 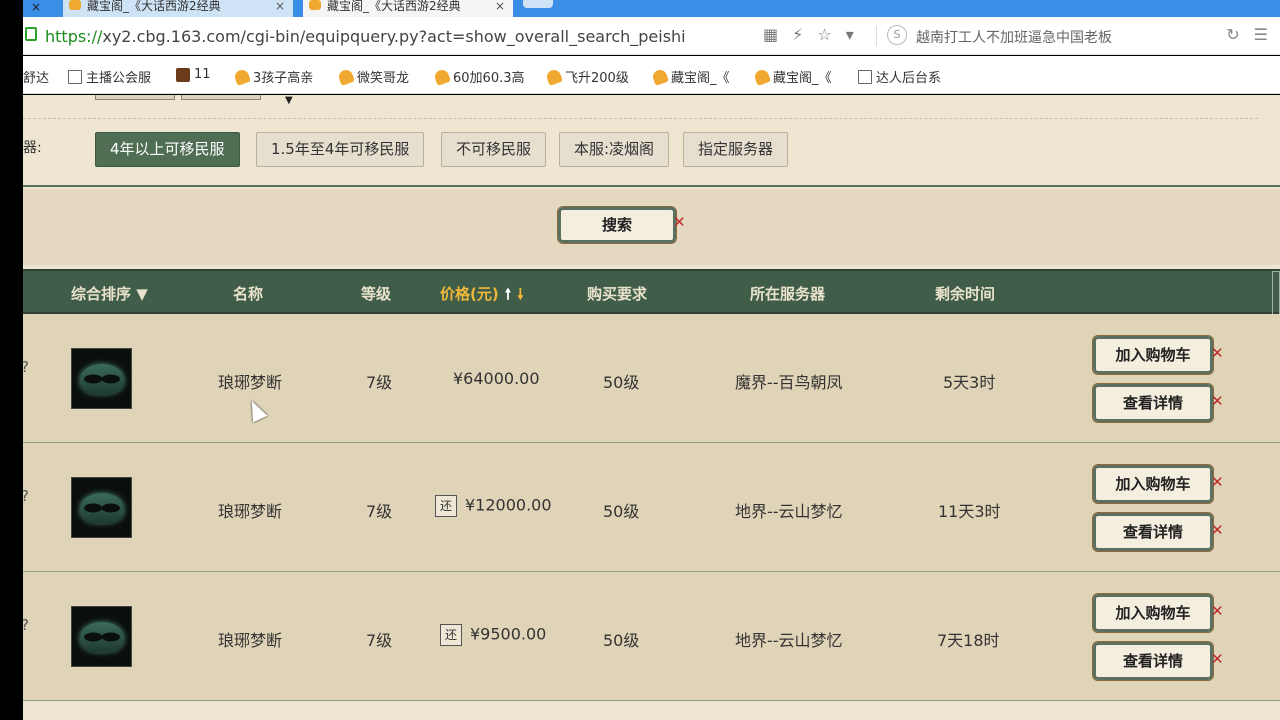 What do you see at coordinates (968, 640) in the screenshot?
I see `item-remaining: 7天18时` at bounding box center [968, 640].